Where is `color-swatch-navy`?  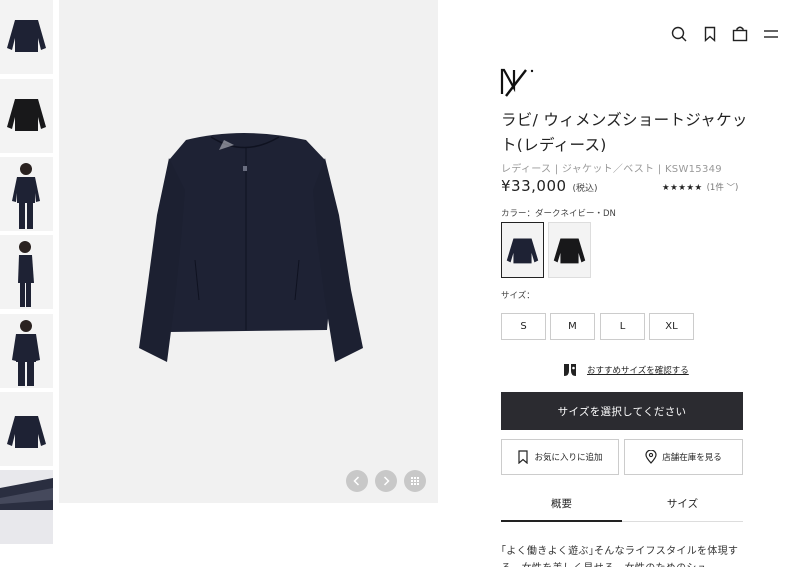 color-swatch-navy is located at coordinates (522, 250).